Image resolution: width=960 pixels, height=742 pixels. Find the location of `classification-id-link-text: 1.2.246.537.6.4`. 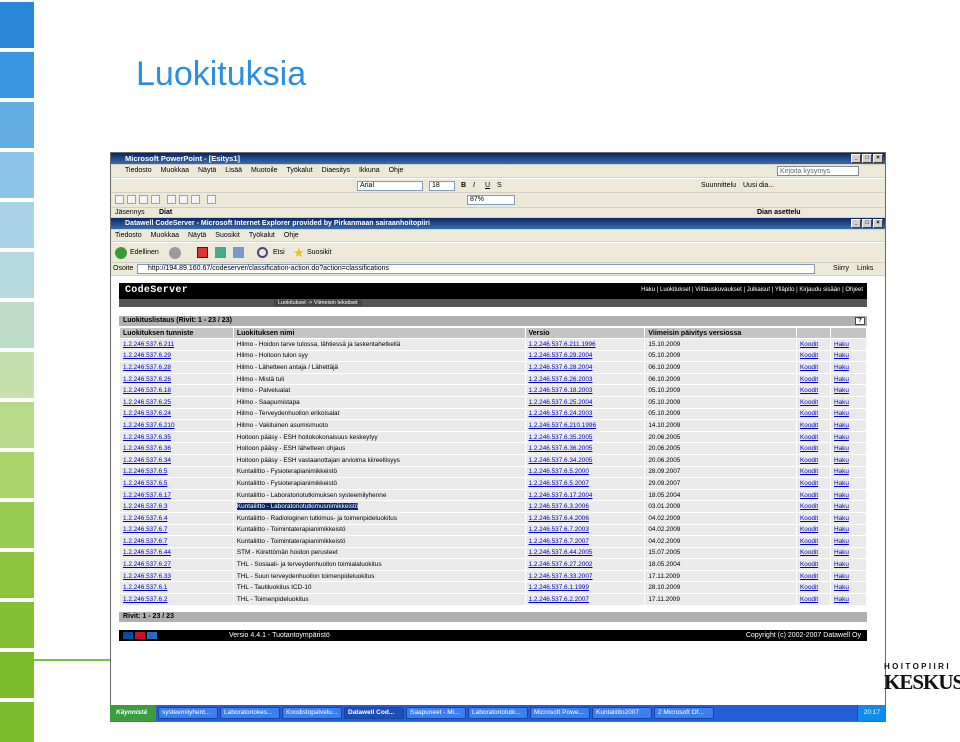

classification-id-link-text: 1.2.246.537.6.4 is located at coordinates (145, 518).